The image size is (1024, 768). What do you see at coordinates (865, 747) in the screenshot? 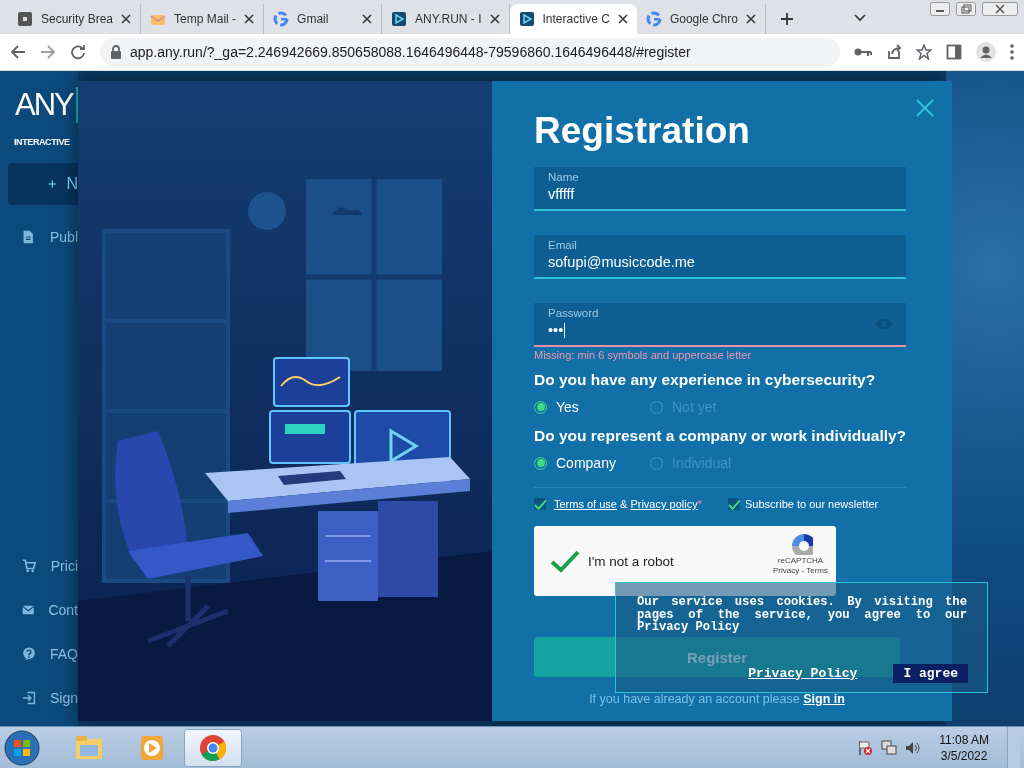
I see `flag-icon` at bounding box center [865, 747].